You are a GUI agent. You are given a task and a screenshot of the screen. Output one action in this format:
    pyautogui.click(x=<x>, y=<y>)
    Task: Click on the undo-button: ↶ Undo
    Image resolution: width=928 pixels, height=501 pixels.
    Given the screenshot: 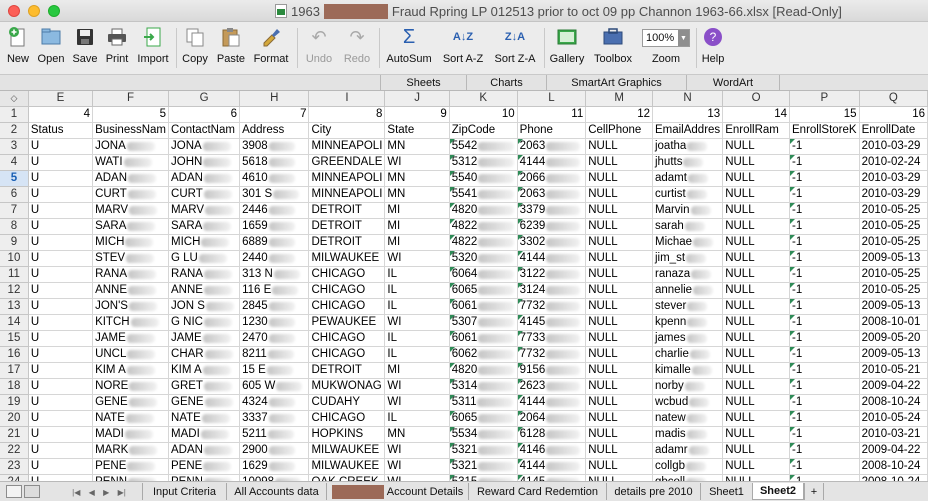 What is the action you would take?
    pyautogui.click(x=319, y=49)
    